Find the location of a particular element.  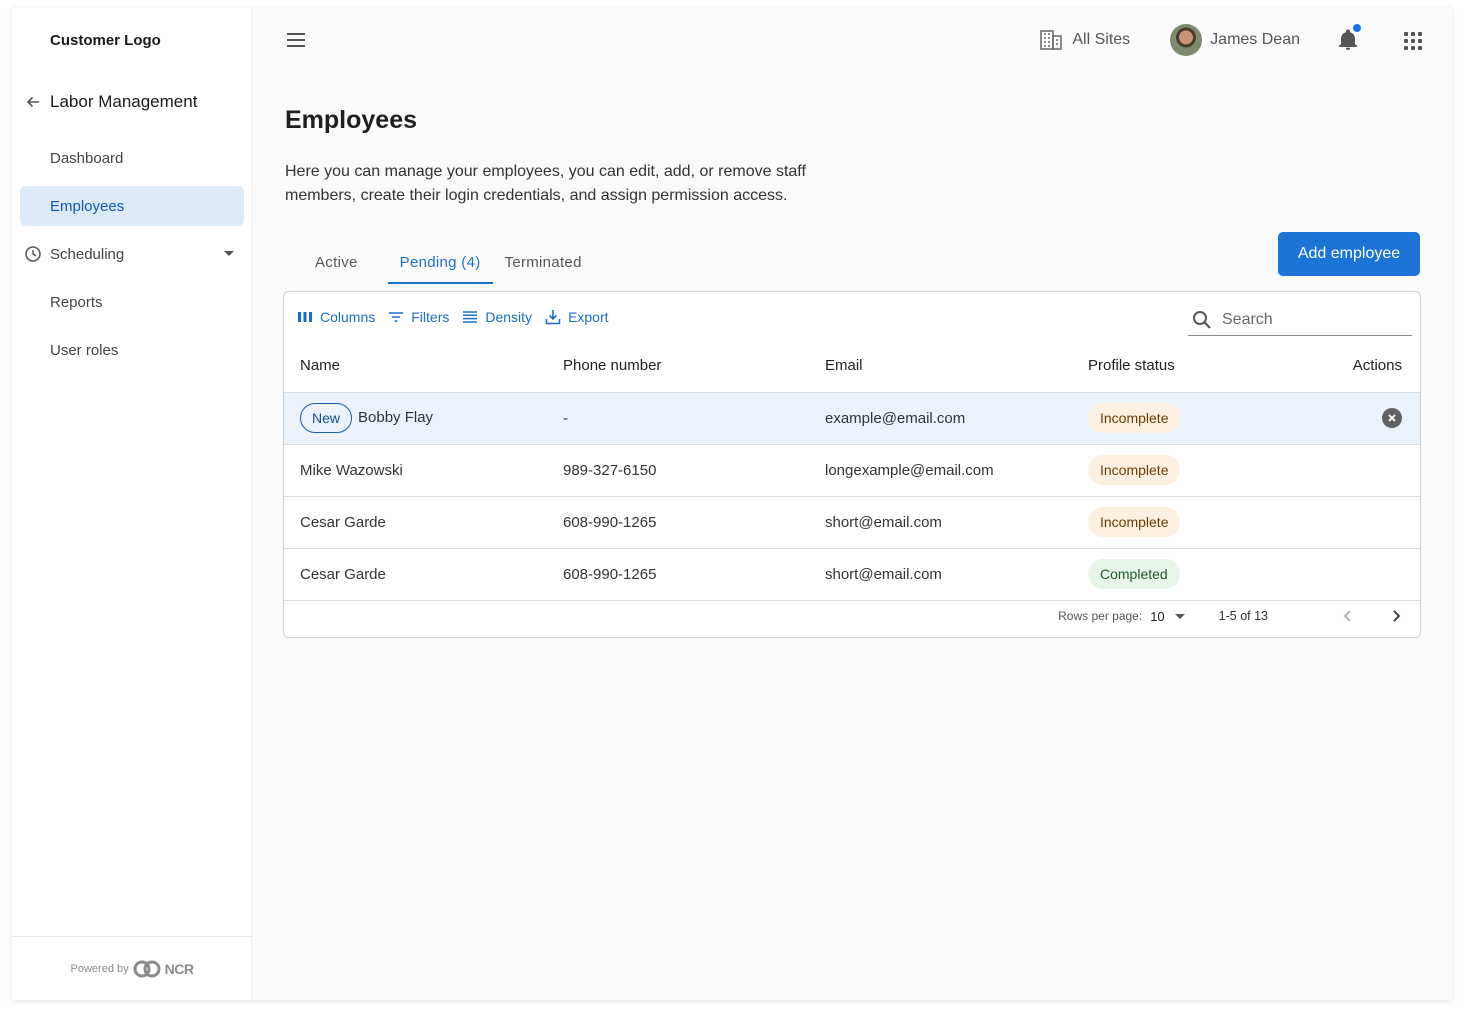

sidebar-footer: Powered by NCR is located at coordinates (132, 968).